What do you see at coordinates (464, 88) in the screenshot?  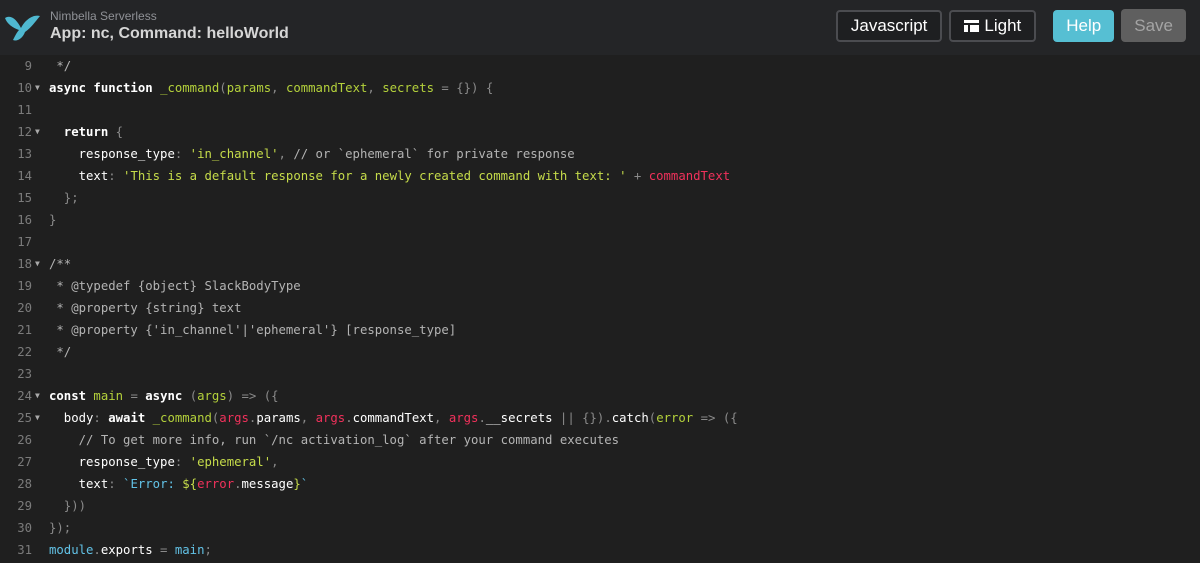 I see `code-token: = {}) {` at bounding box center [464, 88].